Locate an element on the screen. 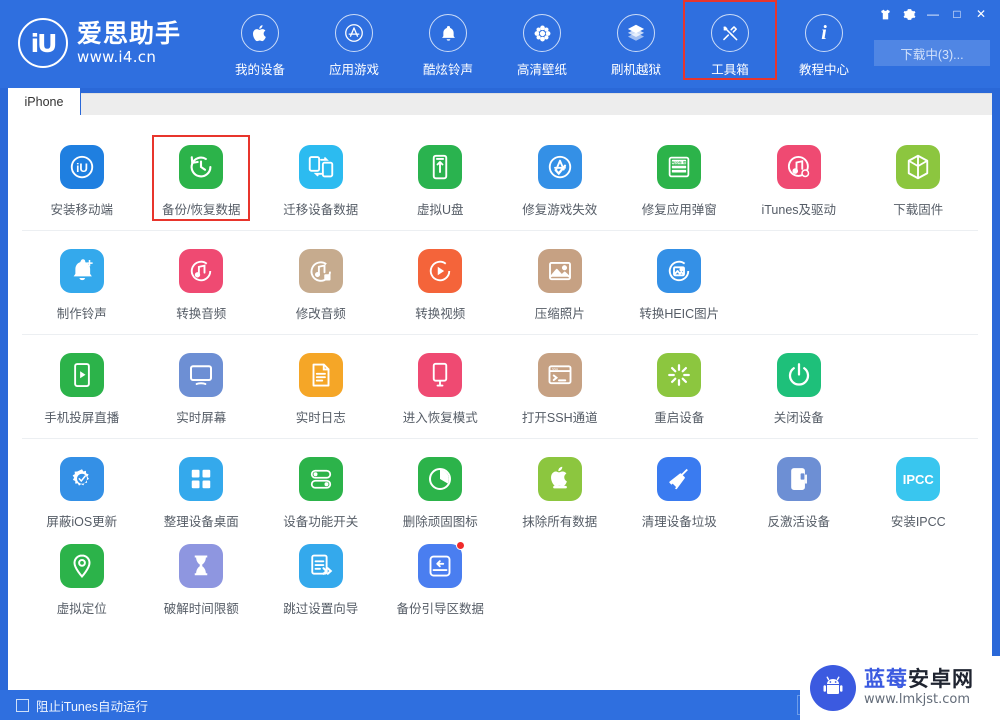  minimize-icon: — is located at coordinates (933, 14).